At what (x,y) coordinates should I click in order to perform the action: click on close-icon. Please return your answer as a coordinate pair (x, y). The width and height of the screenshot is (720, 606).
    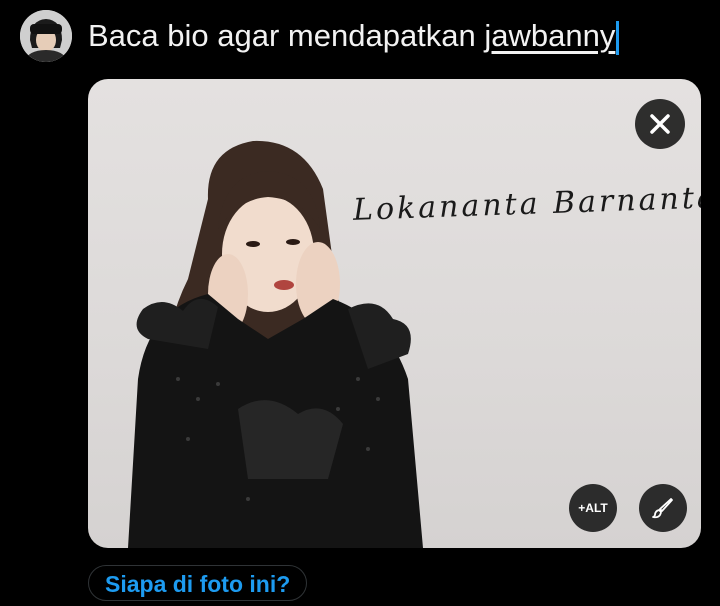
    Looking at the image, I should click on (660, 124).